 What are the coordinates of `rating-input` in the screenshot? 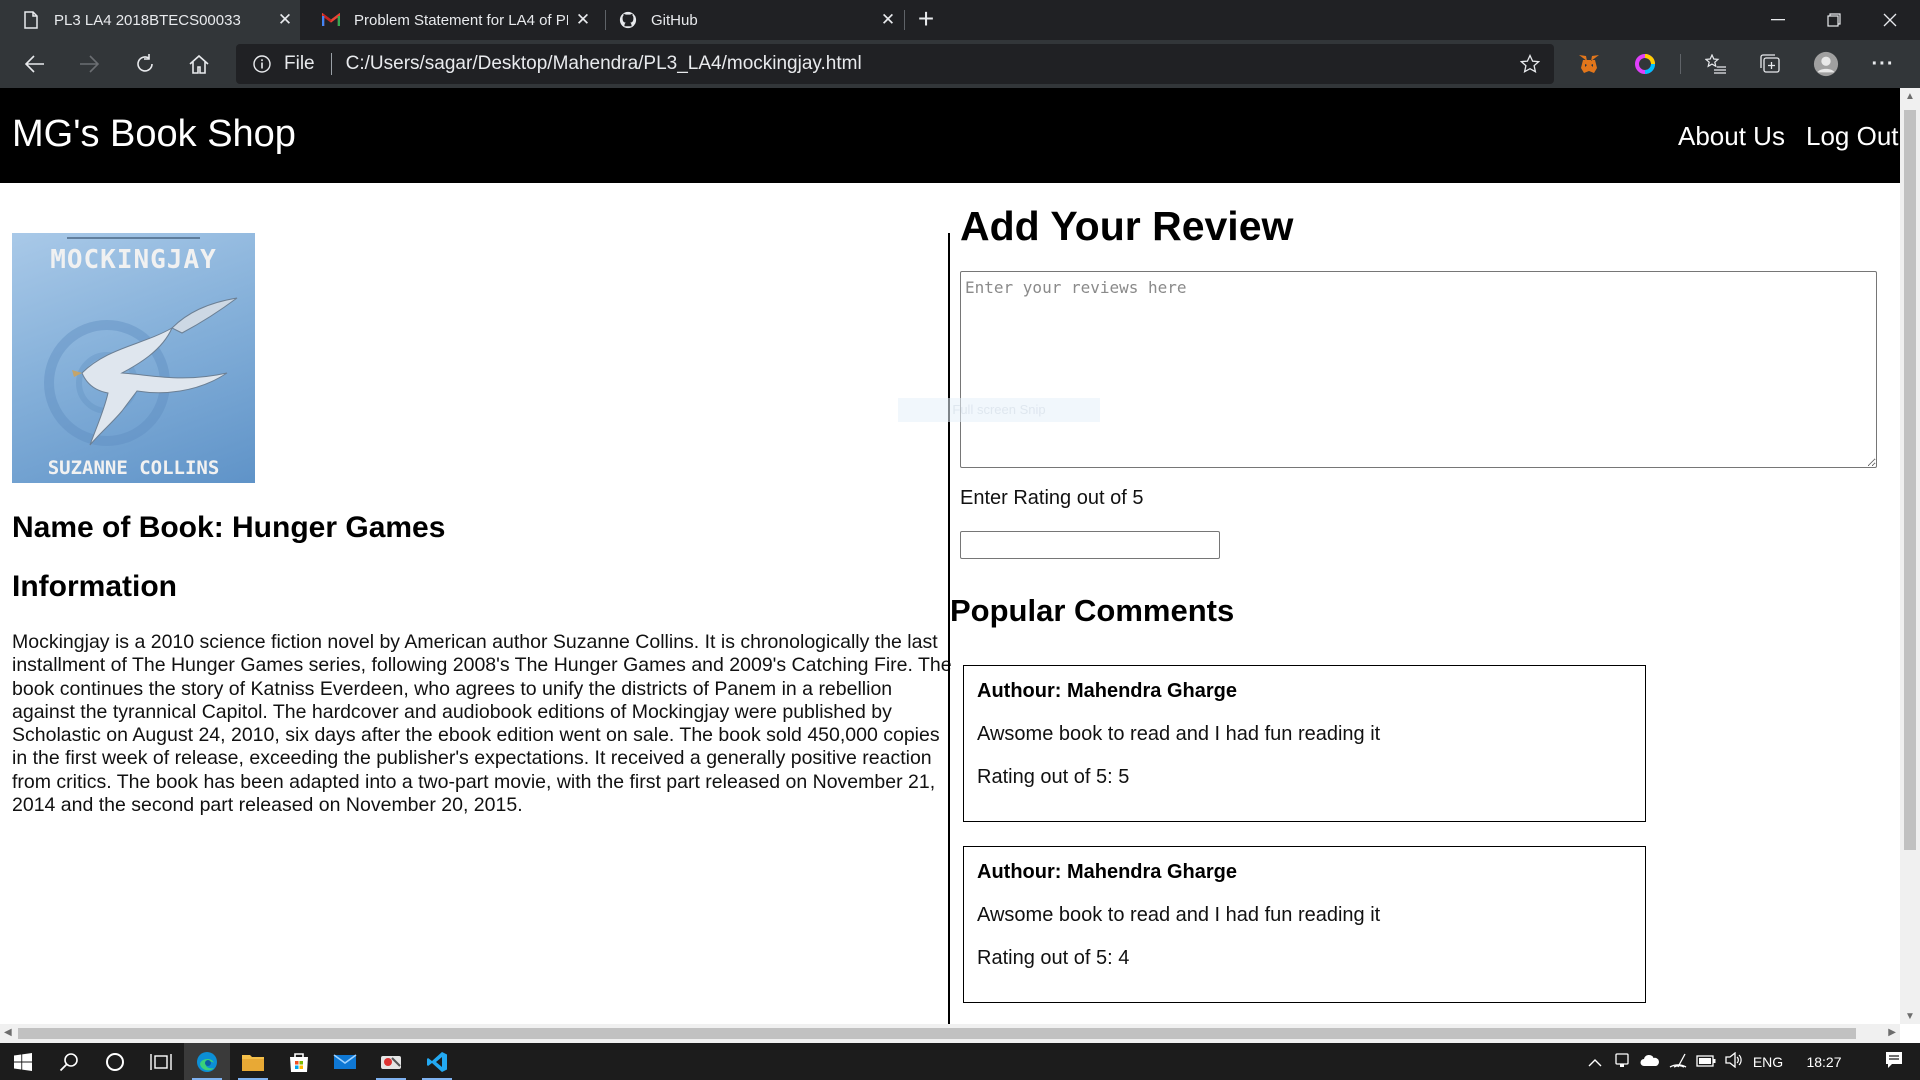 It's located at (1090, 545).